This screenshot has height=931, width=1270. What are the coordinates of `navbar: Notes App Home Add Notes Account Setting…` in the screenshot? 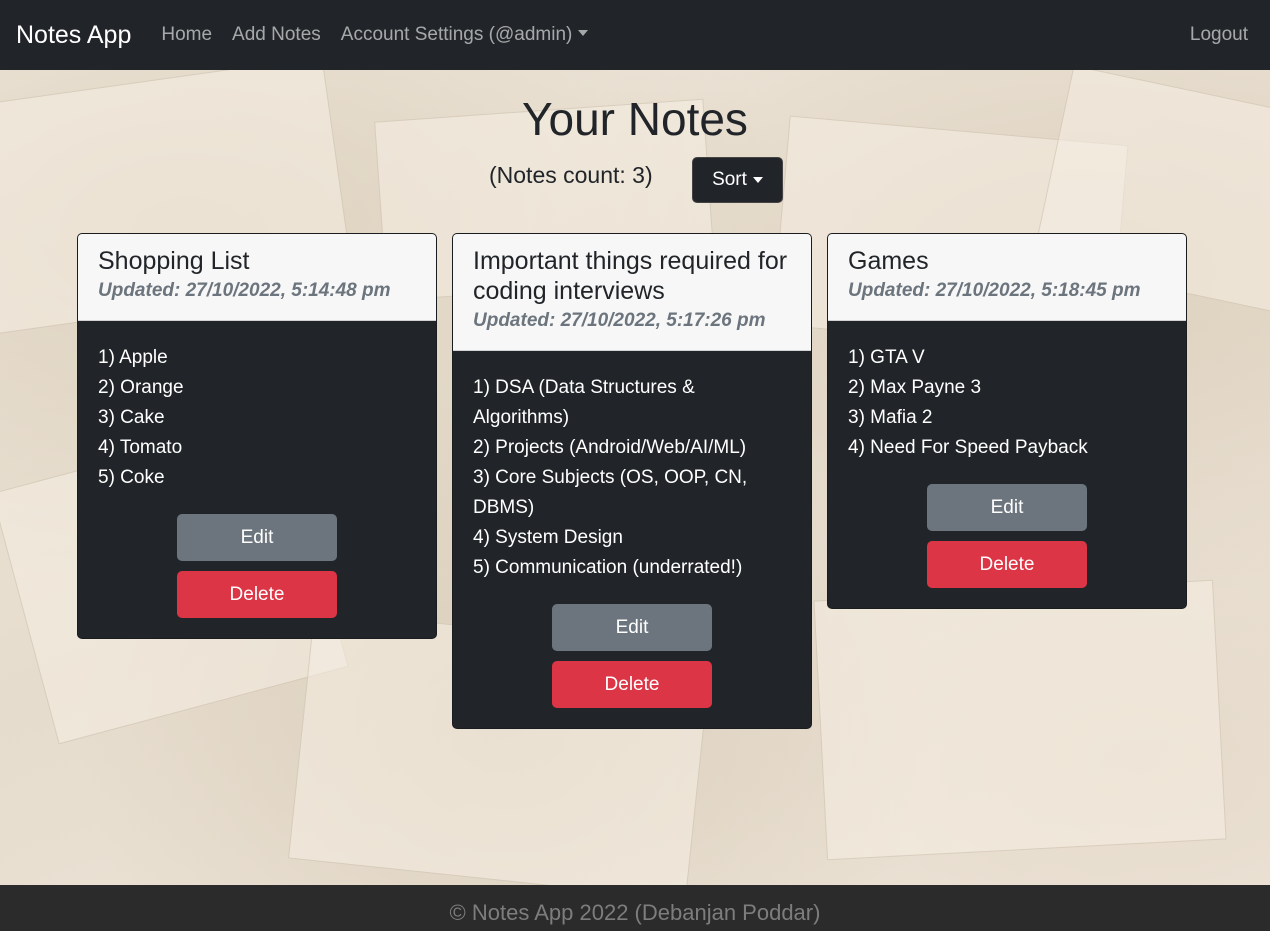 It's located at (635, 35).